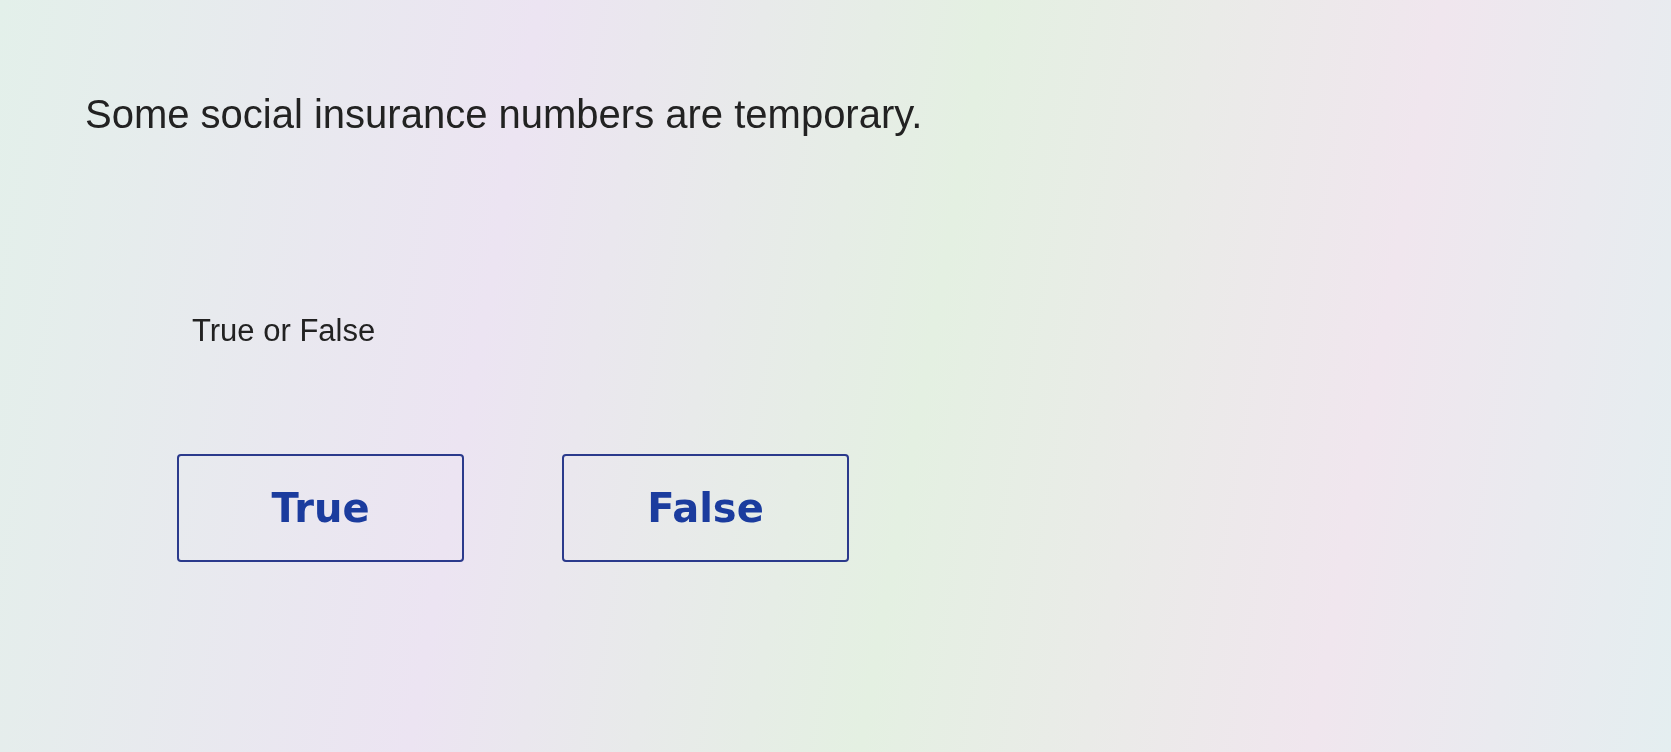 Image resolution: width=1671 pixels, height=752 pixels. I want to click on prompt-text: True or False, so click(284, 331).